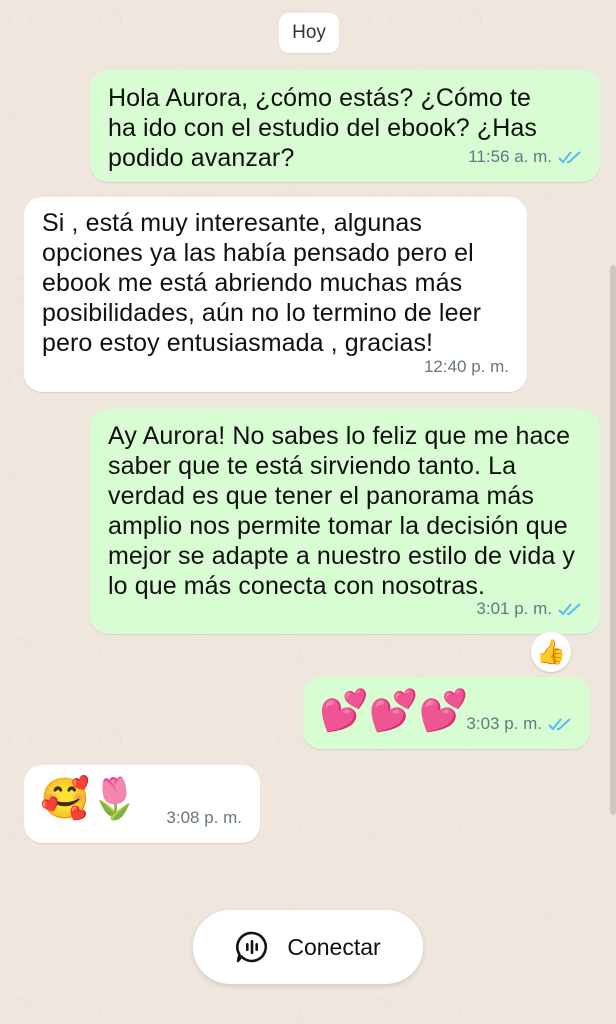 This screenshot has width=616, height=1024. What do you see at coordinates (334, 946) in the screenshot?
I see `connect-button-label: Conectar` at bounding box center [334, 946].